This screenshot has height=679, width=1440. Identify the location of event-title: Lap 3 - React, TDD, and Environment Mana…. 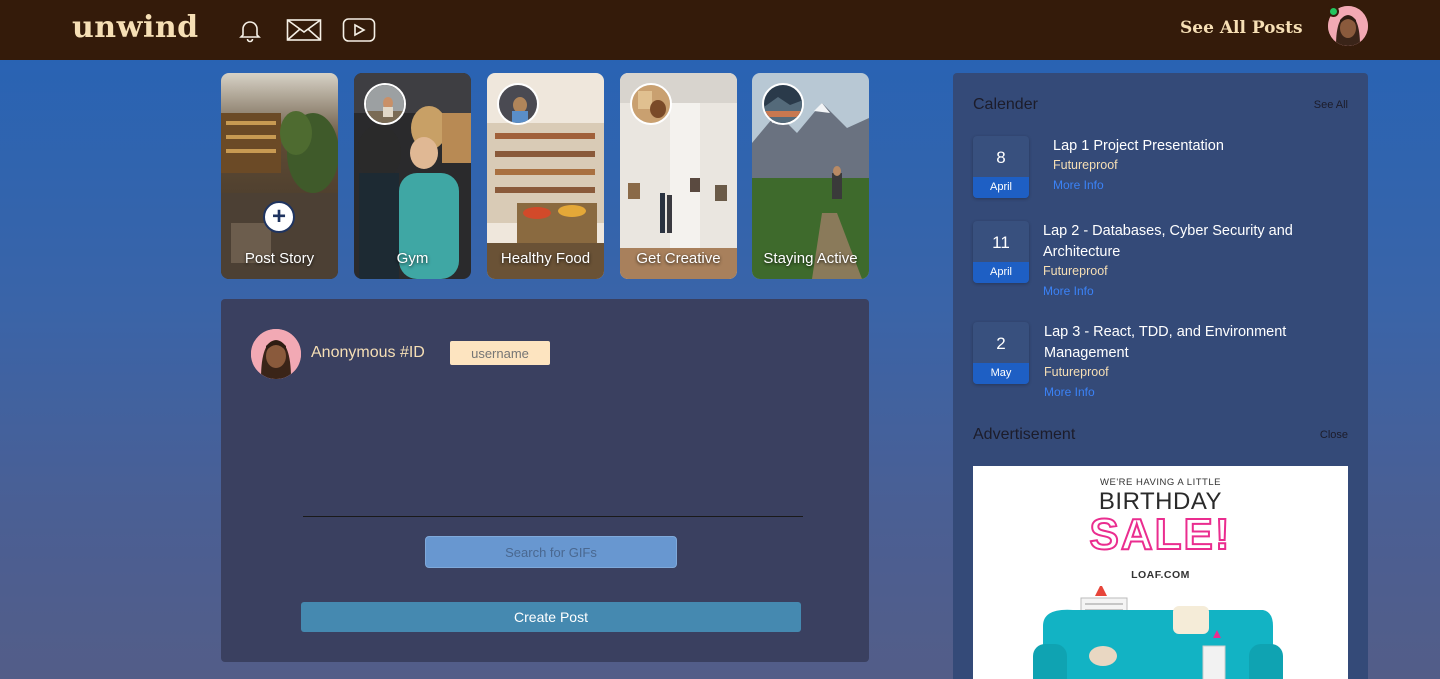
(1165, 342).